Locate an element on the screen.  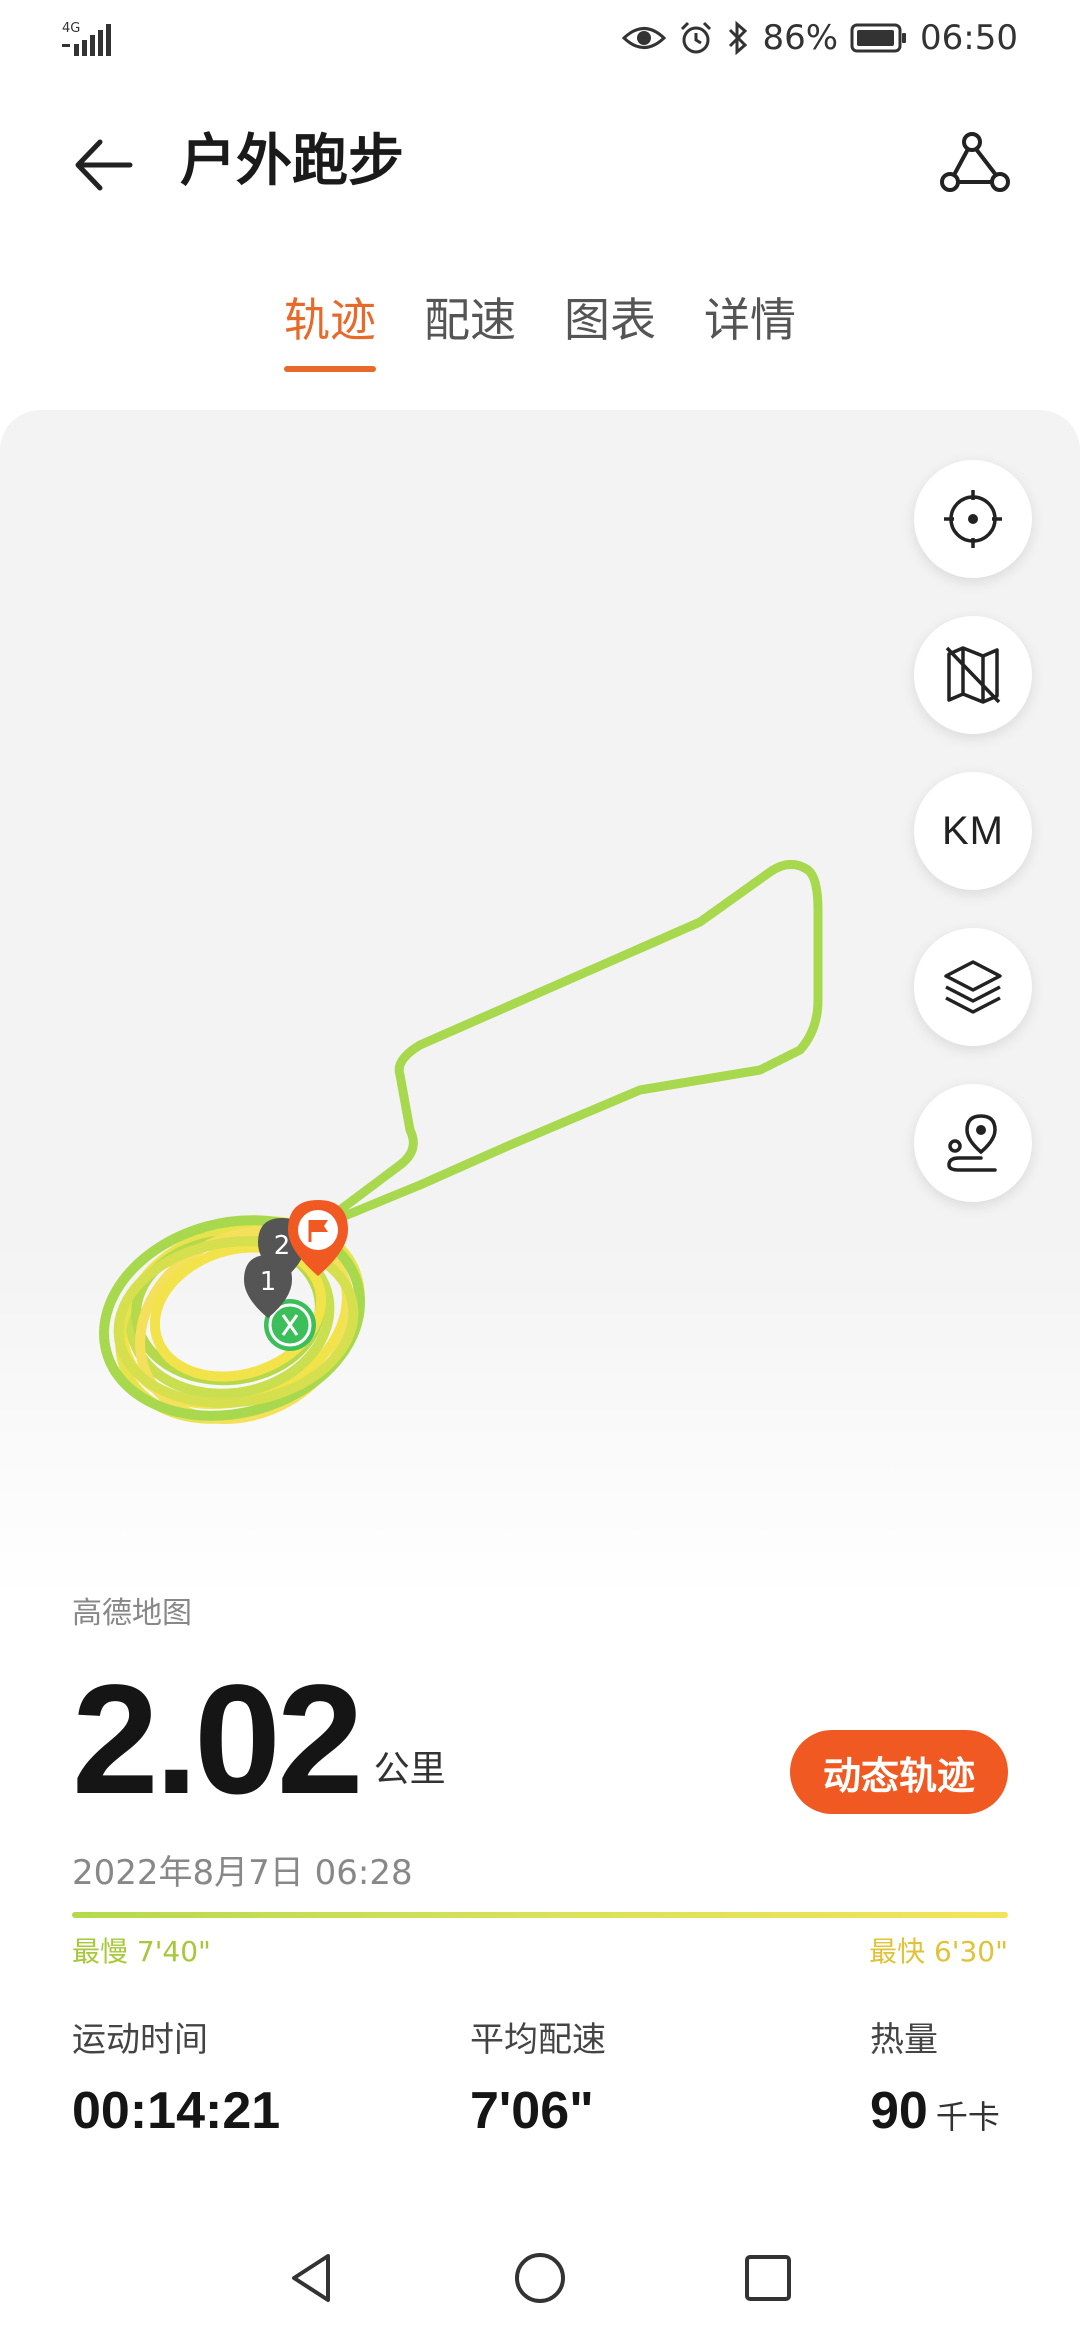
tab-bar: 轨迹 配速 图表 详情 is located at coordinates (540, 331).